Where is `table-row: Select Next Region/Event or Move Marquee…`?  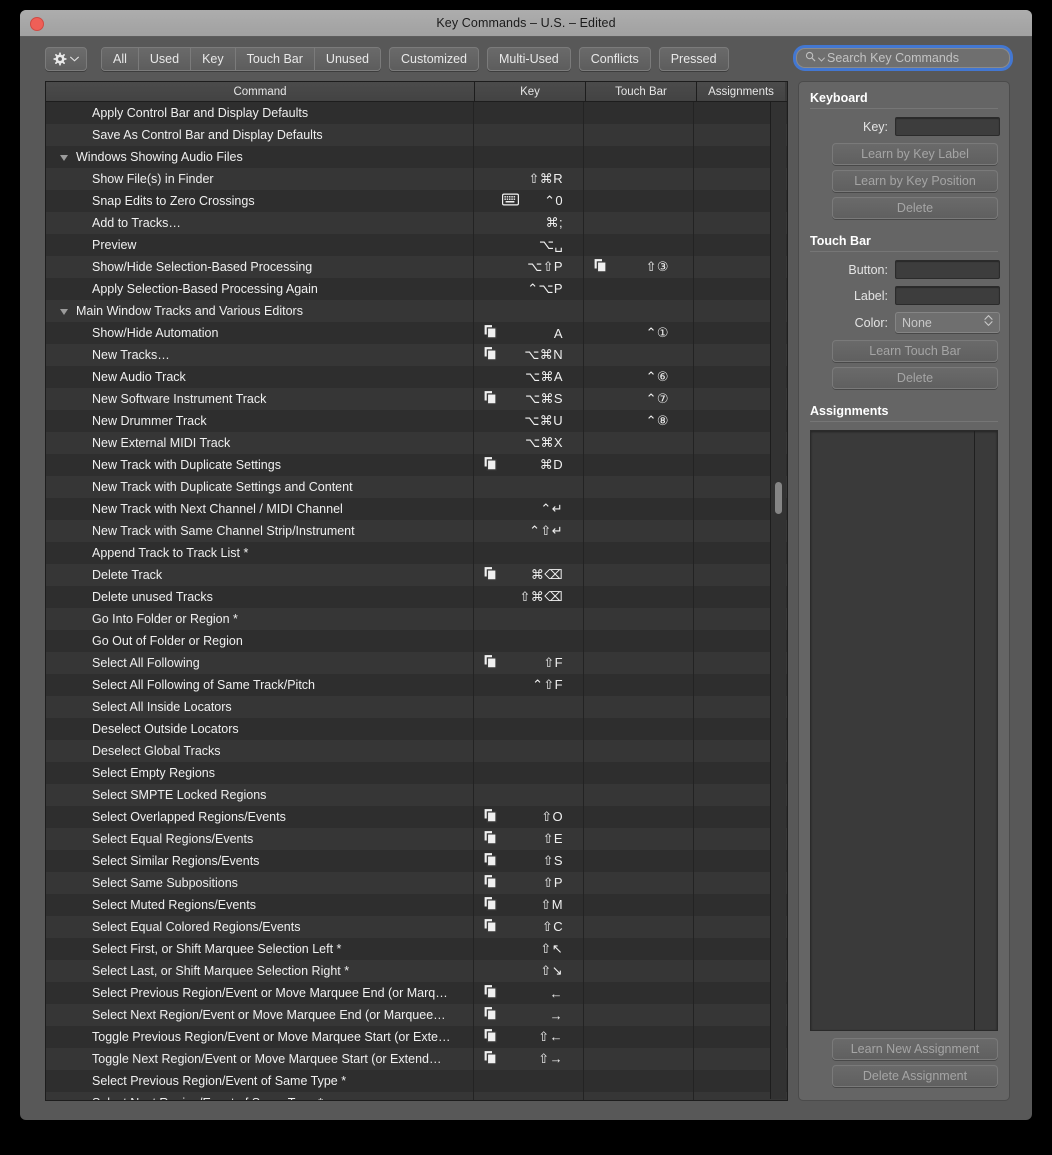
table-row: Select Next Region/Event or Move Marquee… is located at coordinates (416, 1015).